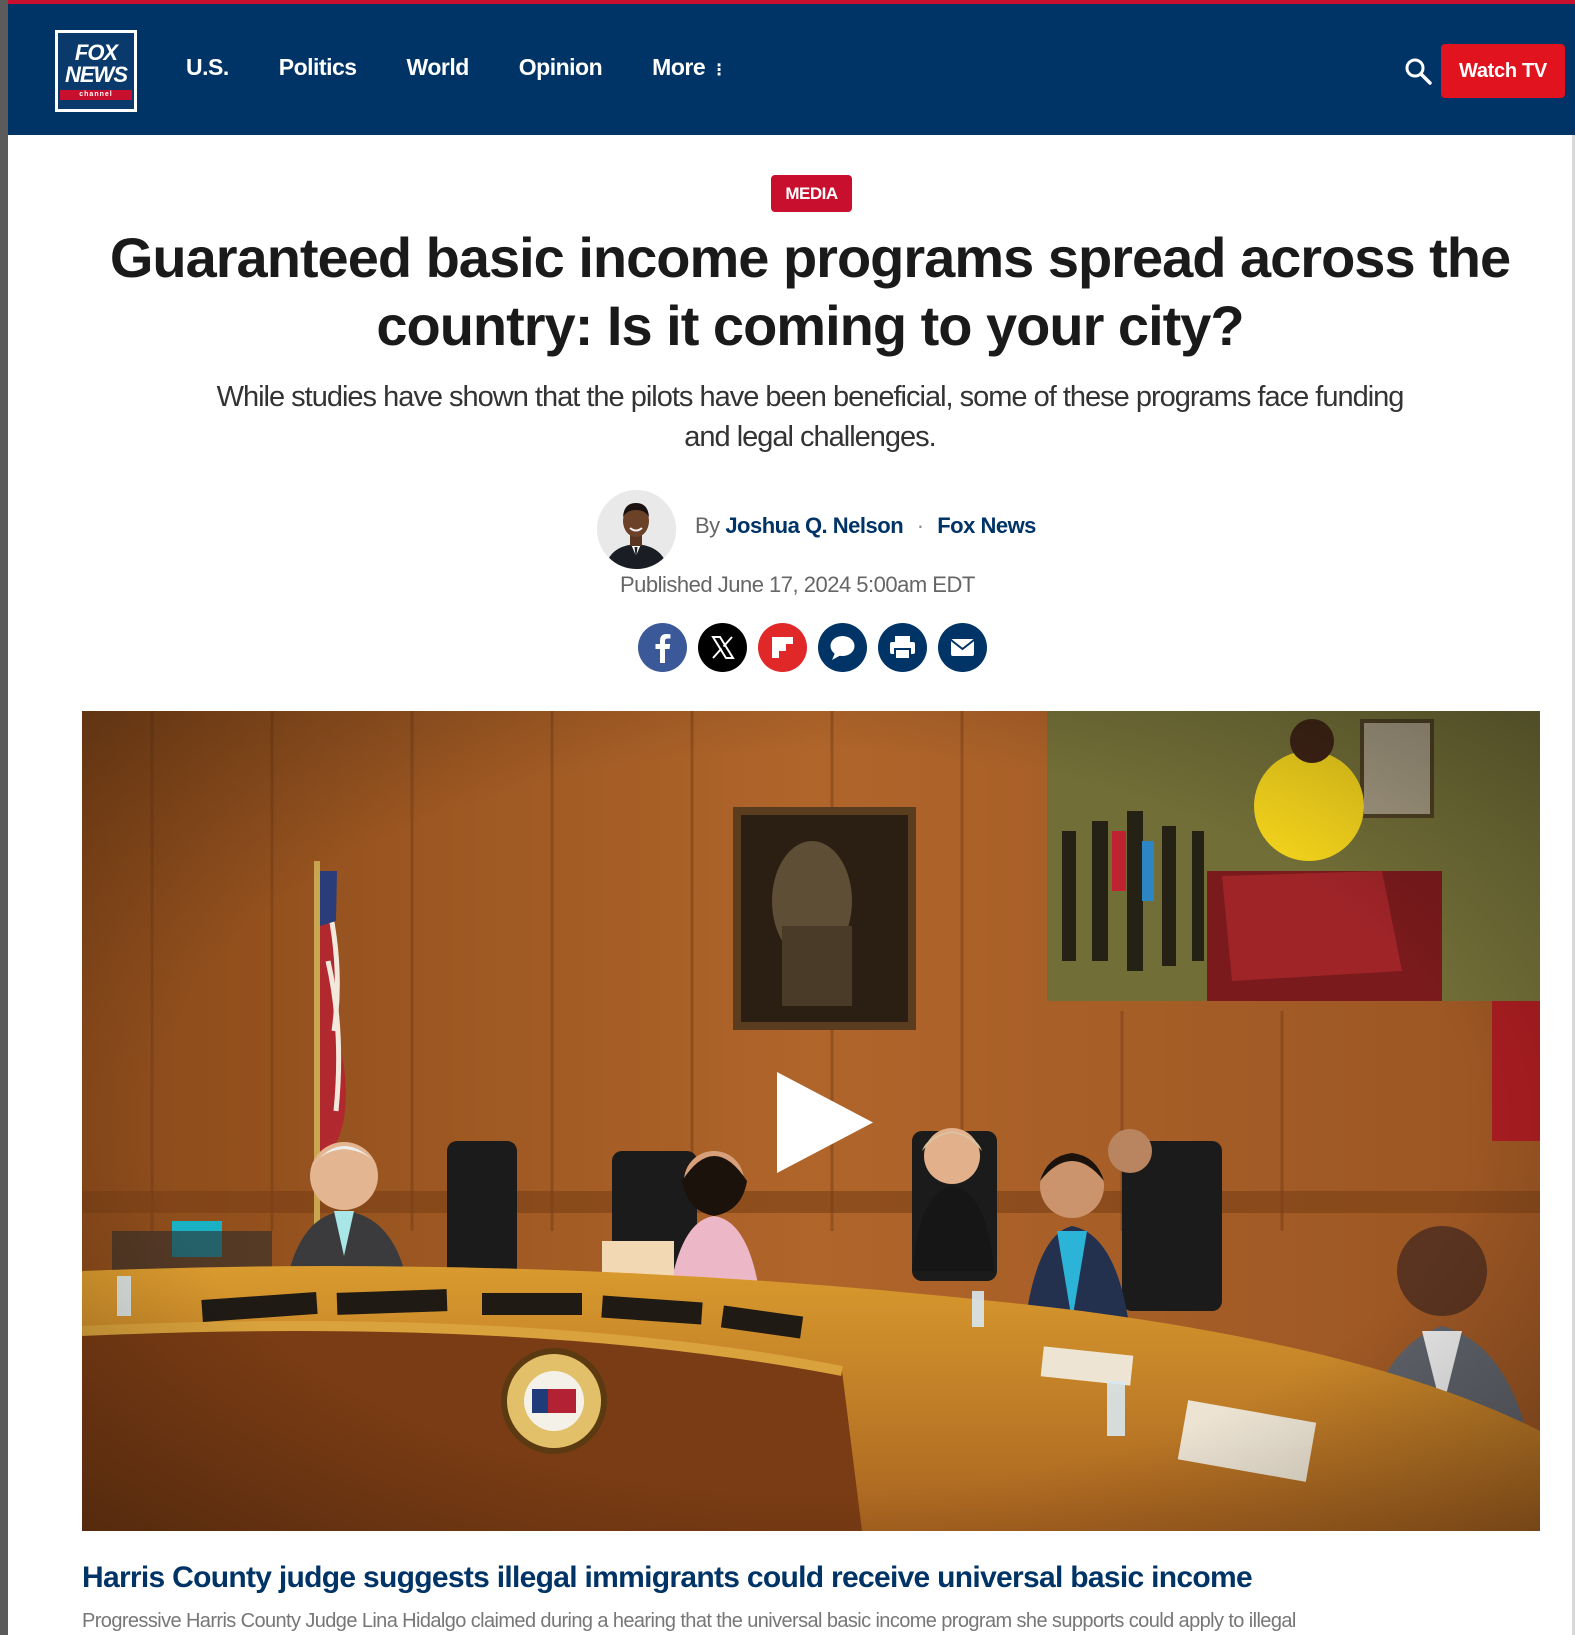 The height and width of the screenshot is (1635, 1575). I want to click on source-link: Fox News, so click(986, 525).